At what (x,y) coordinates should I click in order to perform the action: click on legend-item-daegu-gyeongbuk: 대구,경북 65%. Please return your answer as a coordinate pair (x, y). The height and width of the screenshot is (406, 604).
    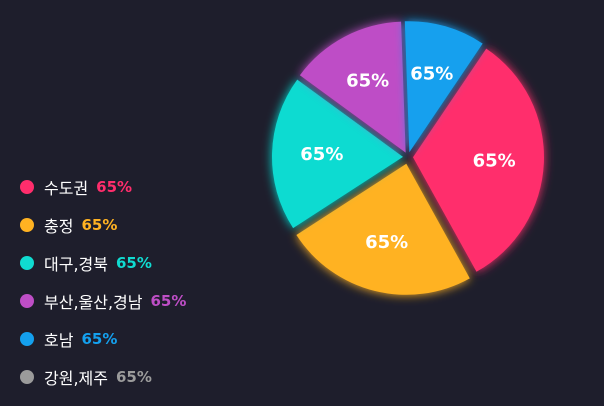
    Looking at the image, I should click on (150, 263).